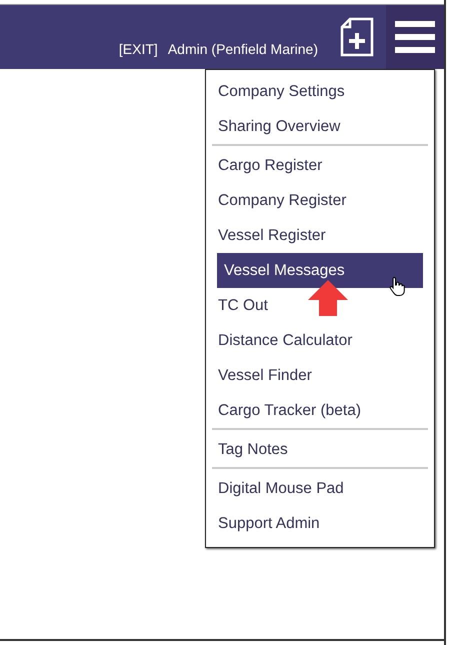  What do you see at coordinates (320, 126) in the screenshot?
I see `menu-item: Sharing Overview` at bounding box center [320, 126].